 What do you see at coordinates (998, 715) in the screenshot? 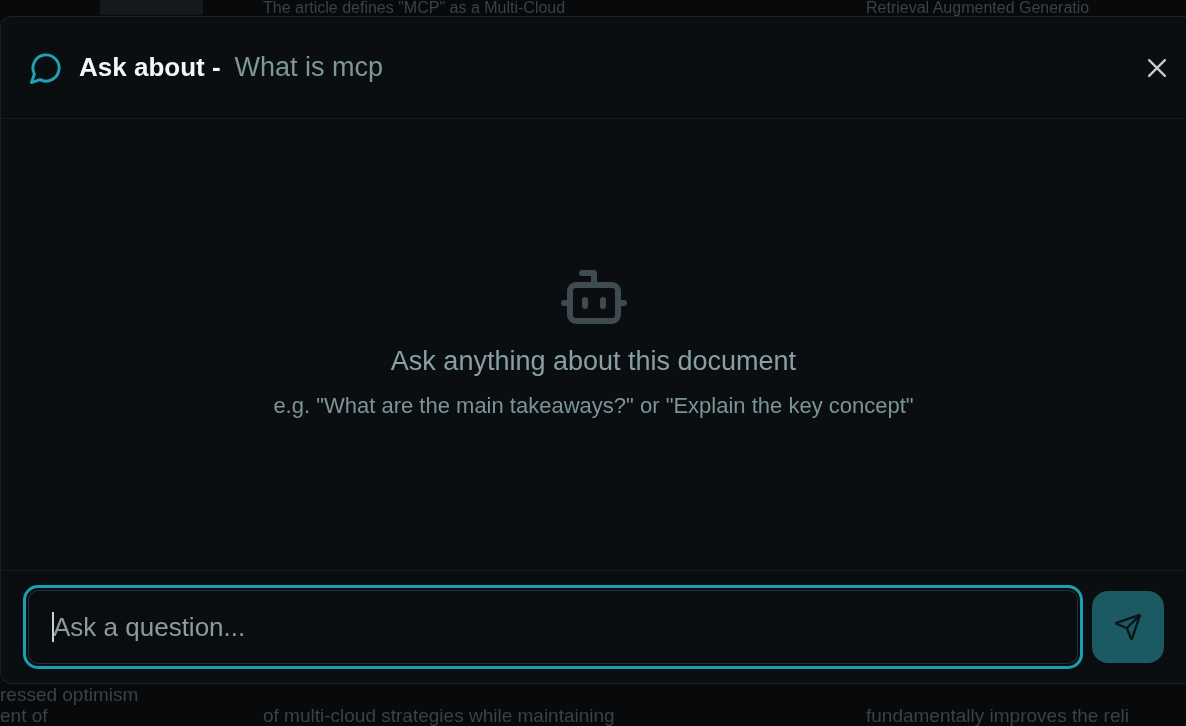
I see `article-text: fundamentally improves the reli` at bounding box center [998, 715].